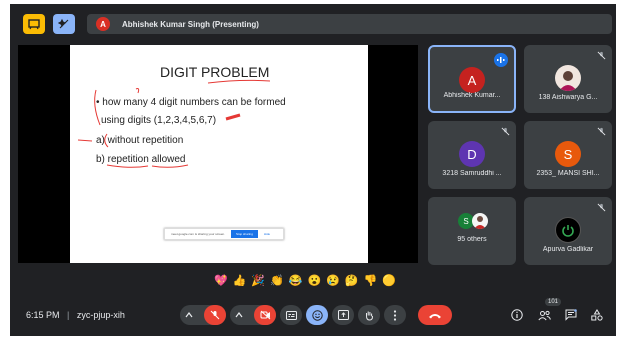 This screenshot has width=623, height=339. I want to click on more-vert-icon, so click(395, 315).